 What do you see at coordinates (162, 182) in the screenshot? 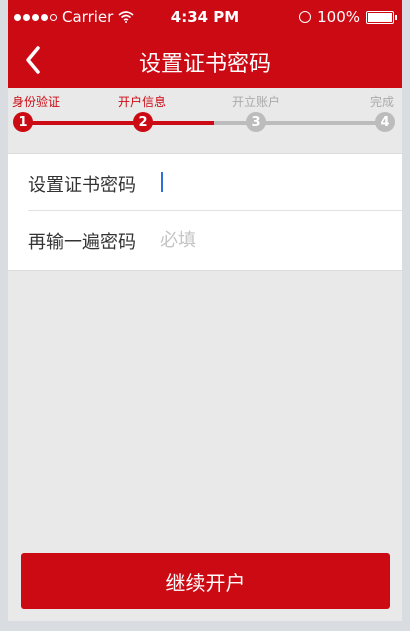
I see `text-caret` at bounding box center [162, 182].